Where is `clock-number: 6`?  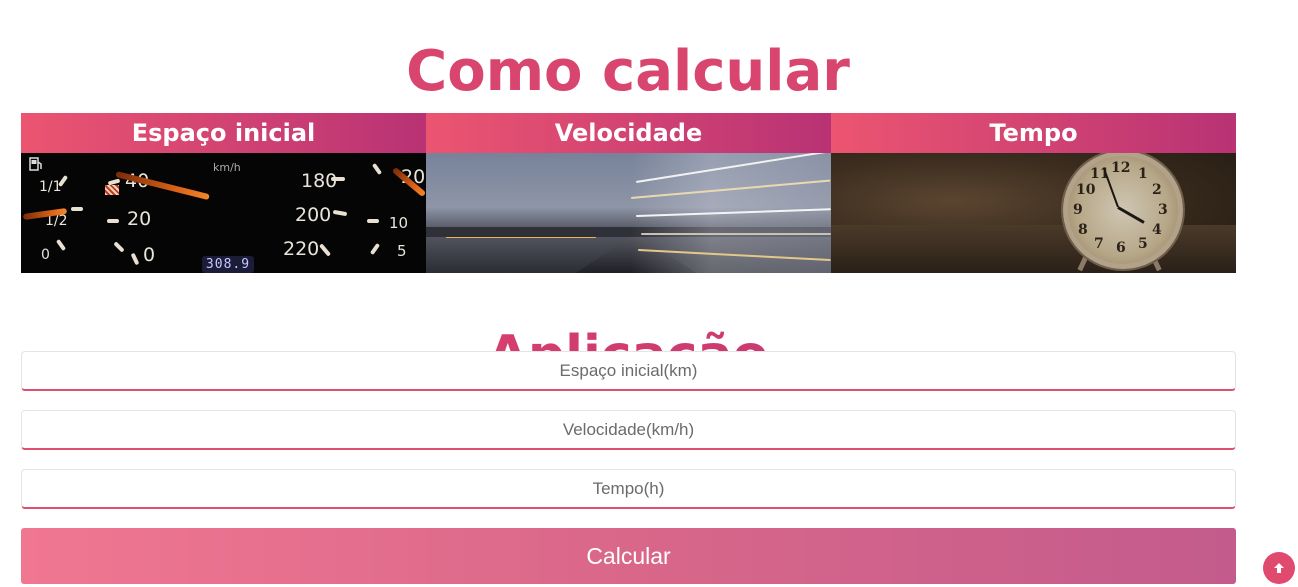
clock-number: 6 is located at coordinates (1121, 248).